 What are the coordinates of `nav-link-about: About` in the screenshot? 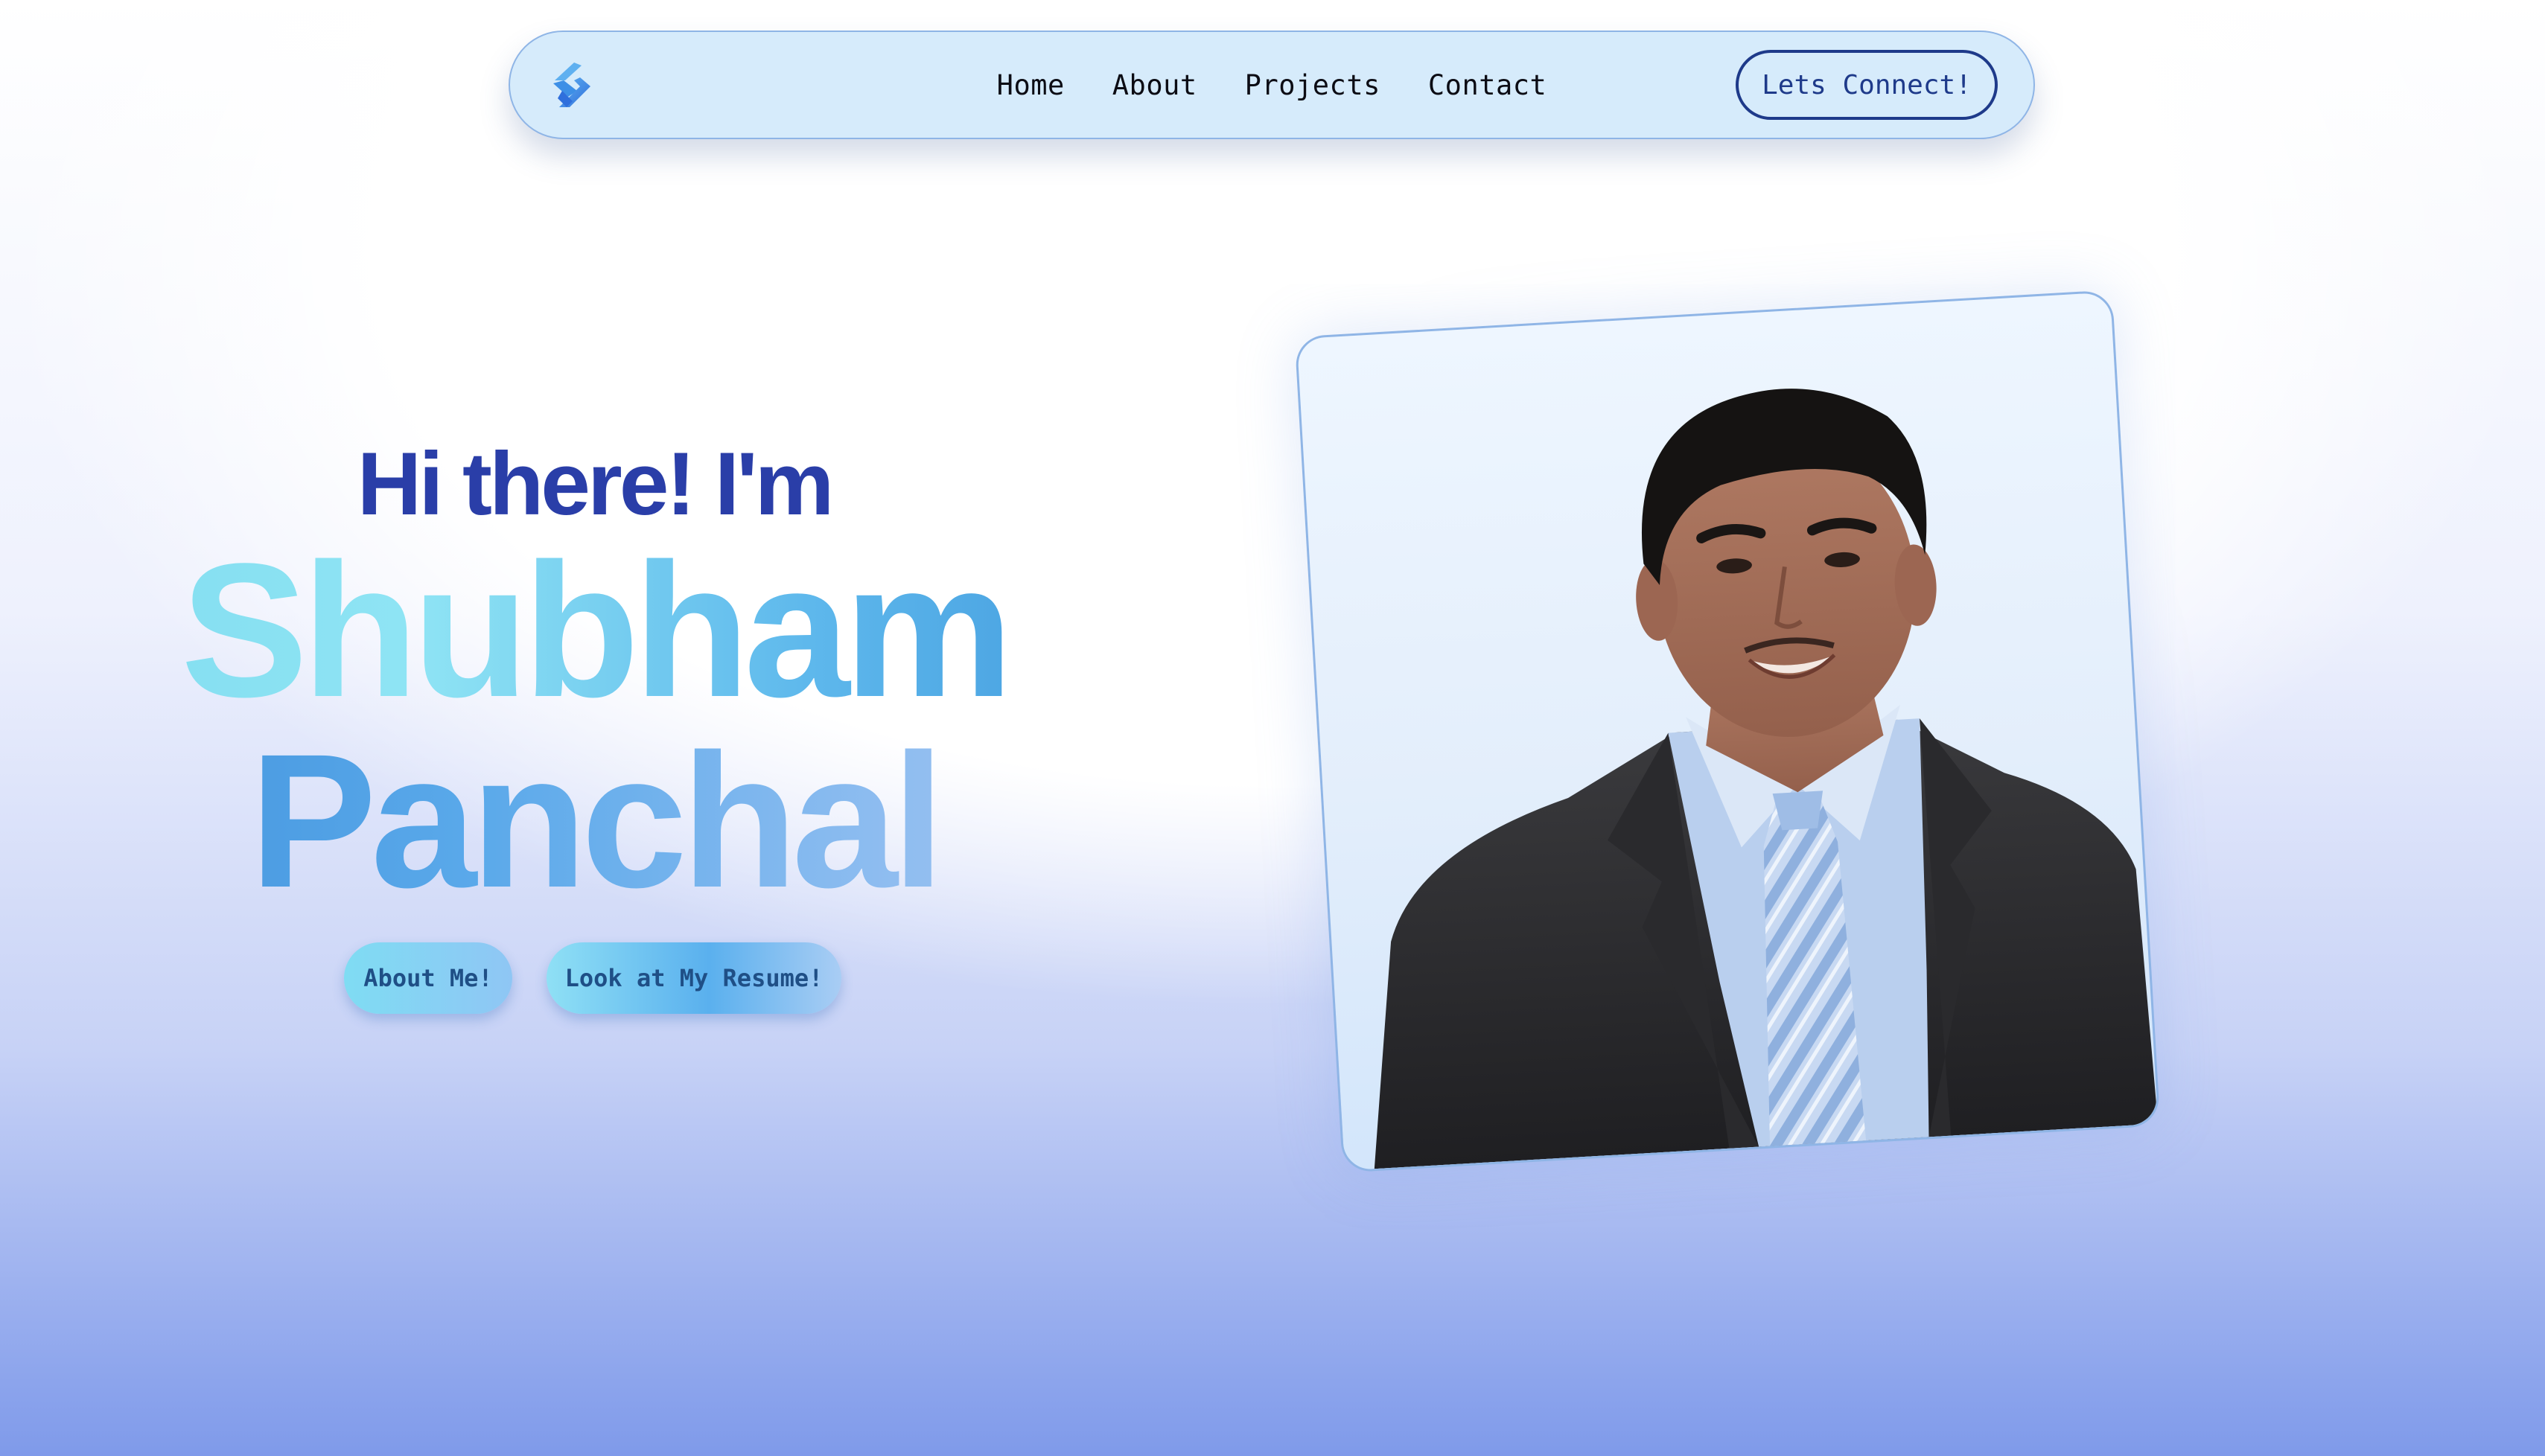 It's located at (1154, 85).